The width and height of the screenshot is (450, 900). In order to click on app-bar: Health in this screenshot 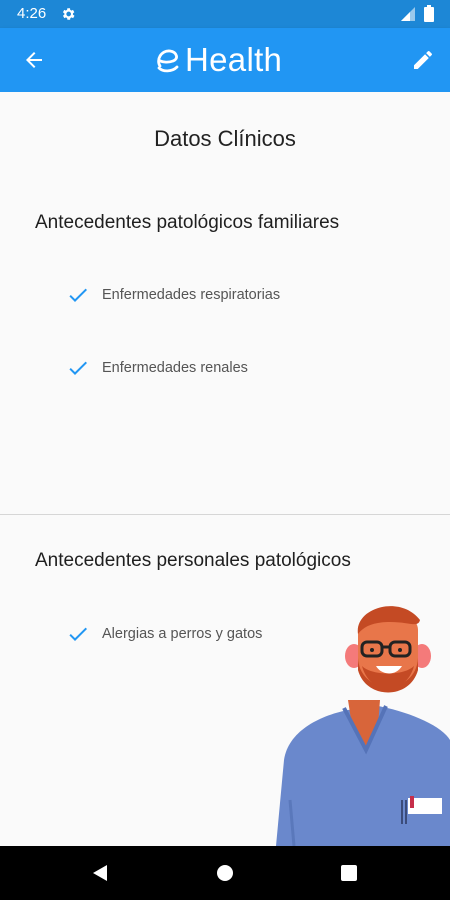, I will do `click(225, 60)`.